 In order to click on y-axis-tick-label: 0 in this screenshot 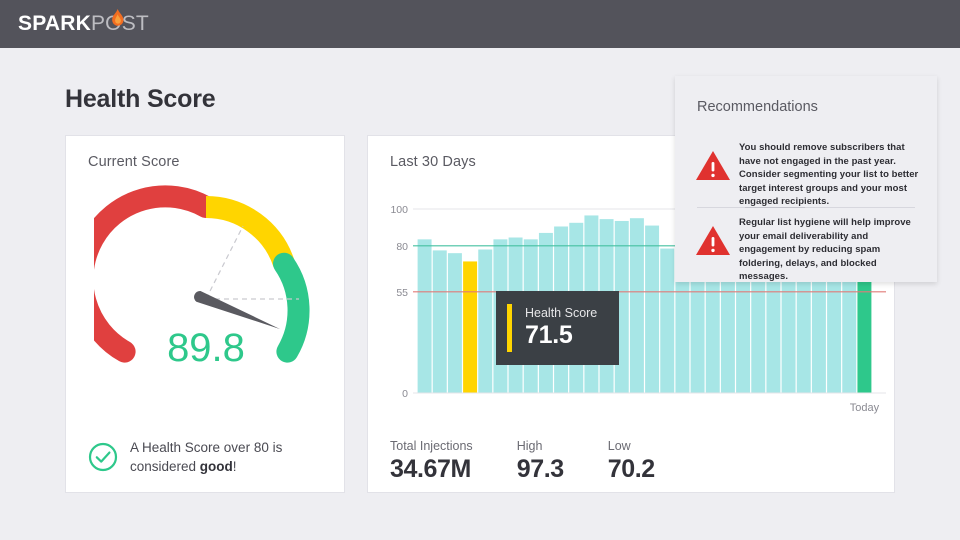, I will do `click(405, 394)`.